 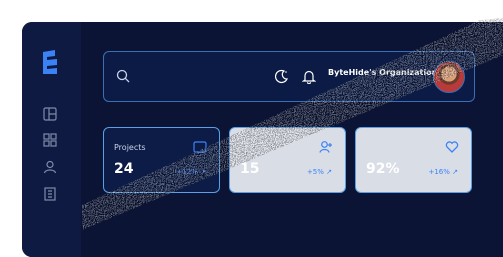 What do you see at coordinates (281, 76) in the screenshot?
I see `moon-icon` at bounding box center [281, 76].